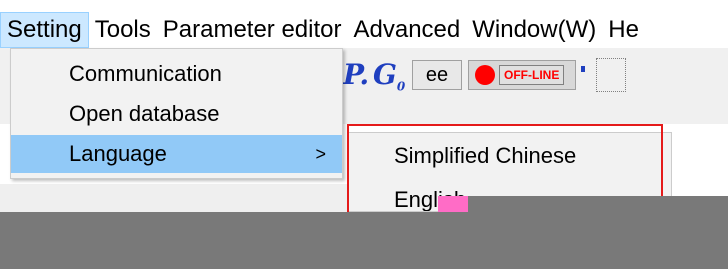 The width and height of the screenshot is (728, 269). Describe the element at coordinates (385, 74) in the screenshot. I see `g-glyph: G` at that location.